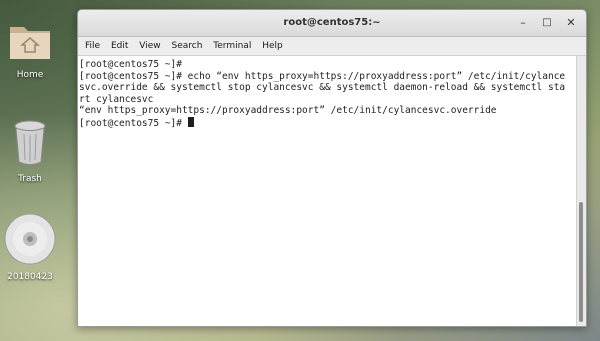 The height and width of the screenshot is (341, 600). What do you see at coordinates (232, 44) in the screenshot?
I see `menu-terminal: Terminal` at bounding box center [232, 44].